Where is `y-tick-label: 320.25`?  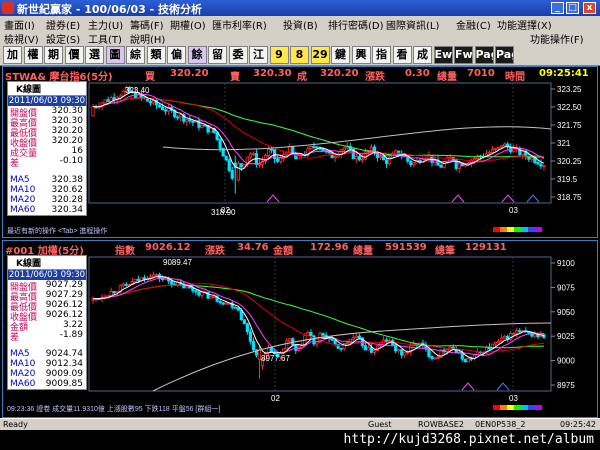 y-tick-label: 320.25 is located at coordinates (569, 161).